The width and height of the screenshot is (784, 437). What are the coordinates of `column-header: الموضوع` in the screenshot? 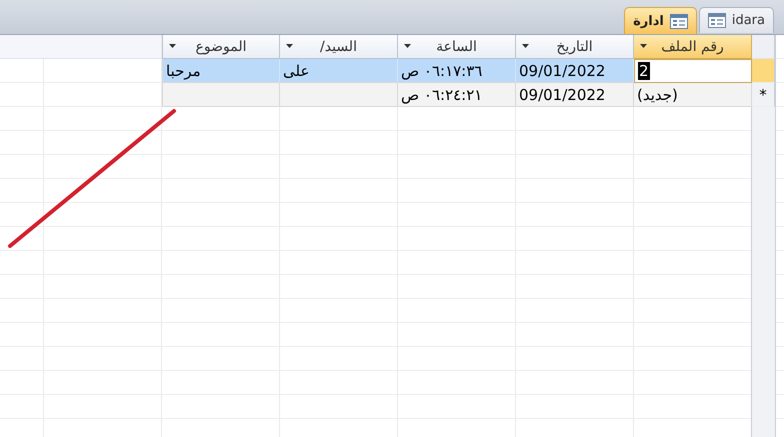 It's located at (221, 47).